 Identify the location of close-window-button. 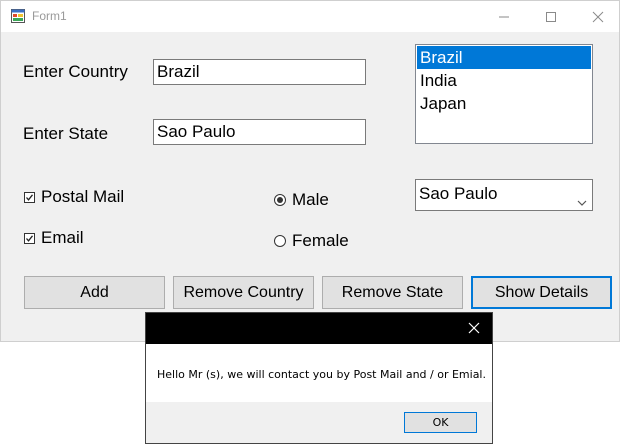
(598, 16).